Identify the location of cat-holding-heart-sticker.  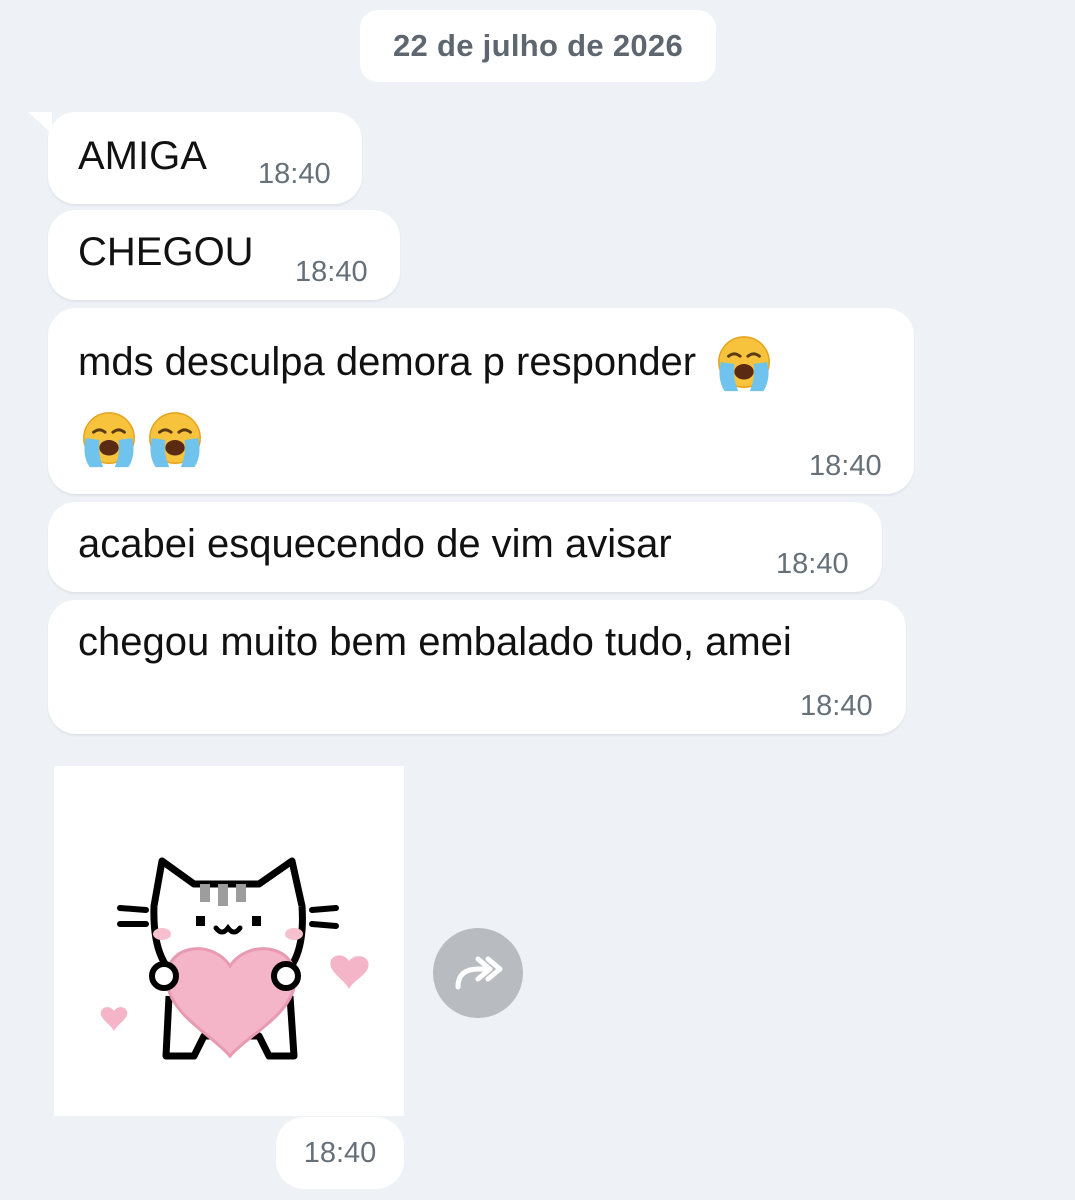
(229, 941).